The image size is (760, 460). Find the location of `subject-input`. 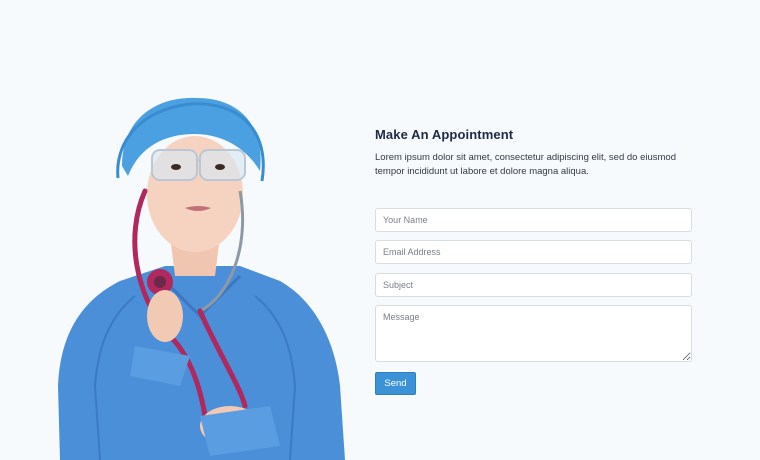

subject-input is located at coordinates (533, 285).